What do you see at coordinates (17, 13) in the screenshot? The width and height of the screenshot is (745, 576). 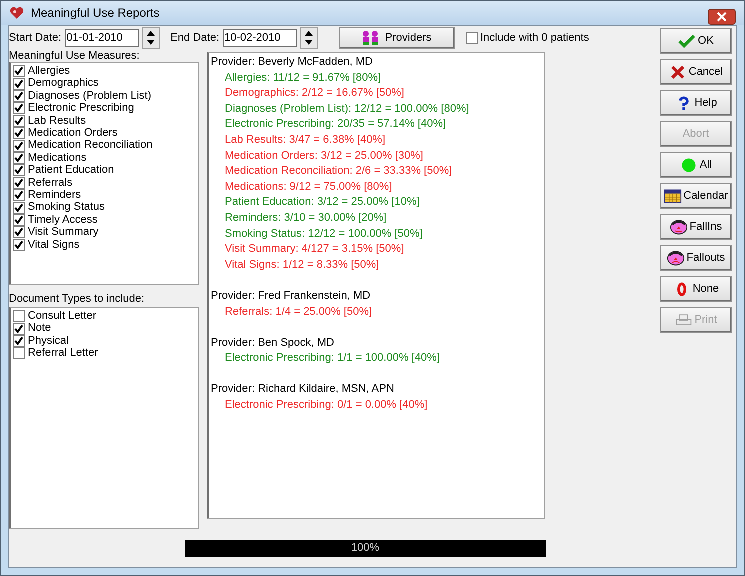 I see `heart-icon` at bounding box center [17, 13].